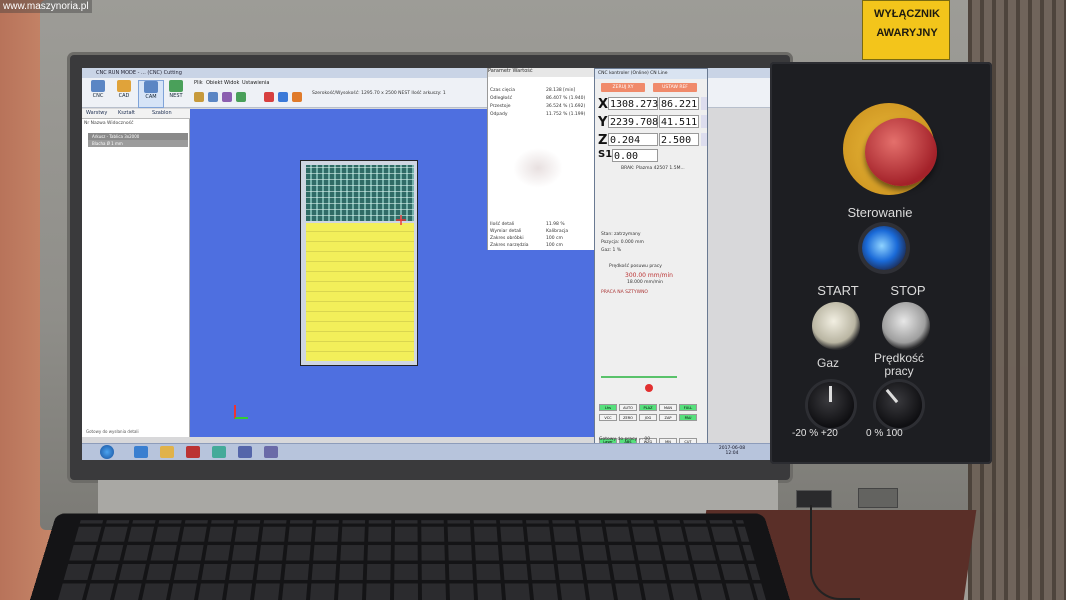 The image size is (1066, 600). What do you see at coordinates (529, 231) in the screenshot?
I see `prop-row: Wymiar detali Kalibracja` at bounding box center [529, 231].